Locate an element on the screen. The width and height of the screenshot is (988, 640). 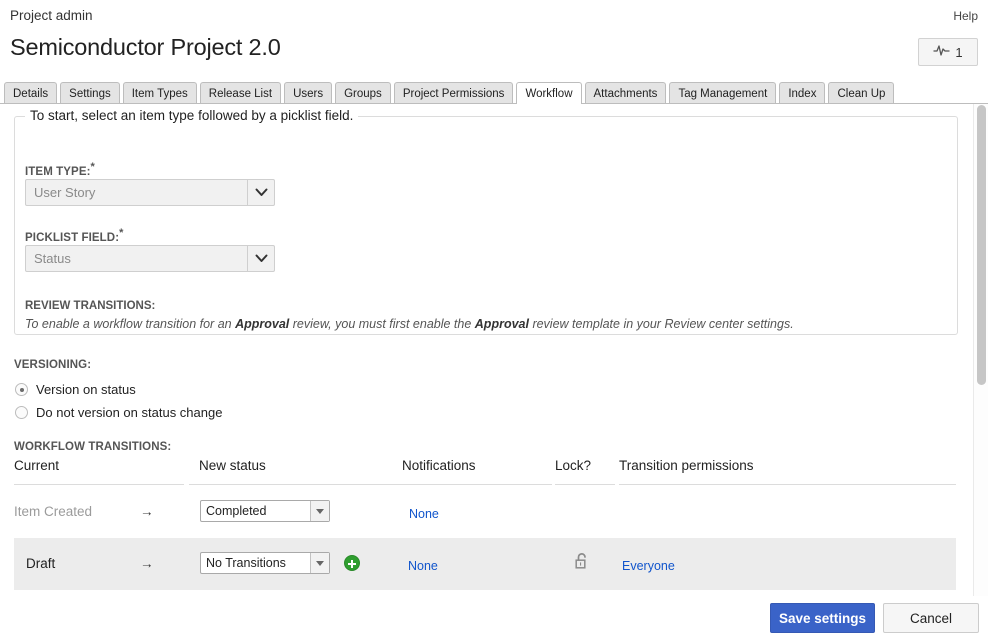
row-current-status: Draft is located at coordinates (41, 563).